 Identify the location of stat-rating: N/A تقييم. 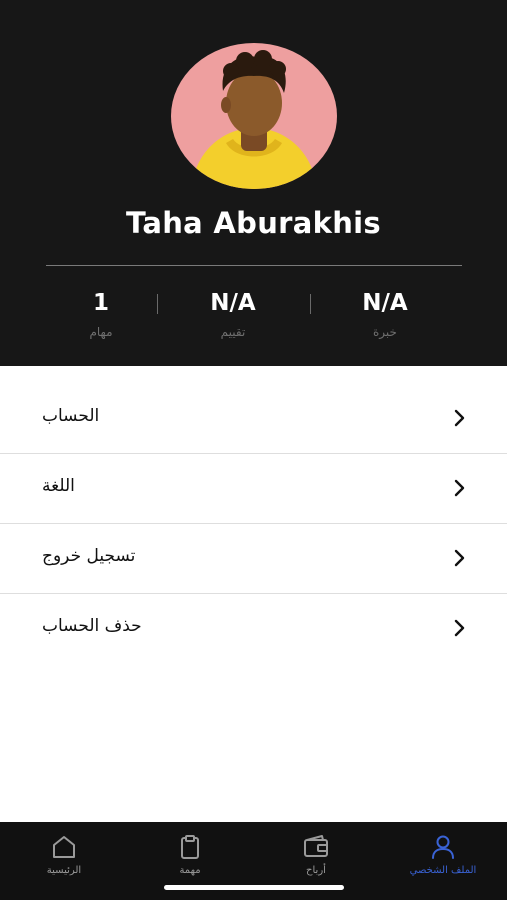
(233, 315).